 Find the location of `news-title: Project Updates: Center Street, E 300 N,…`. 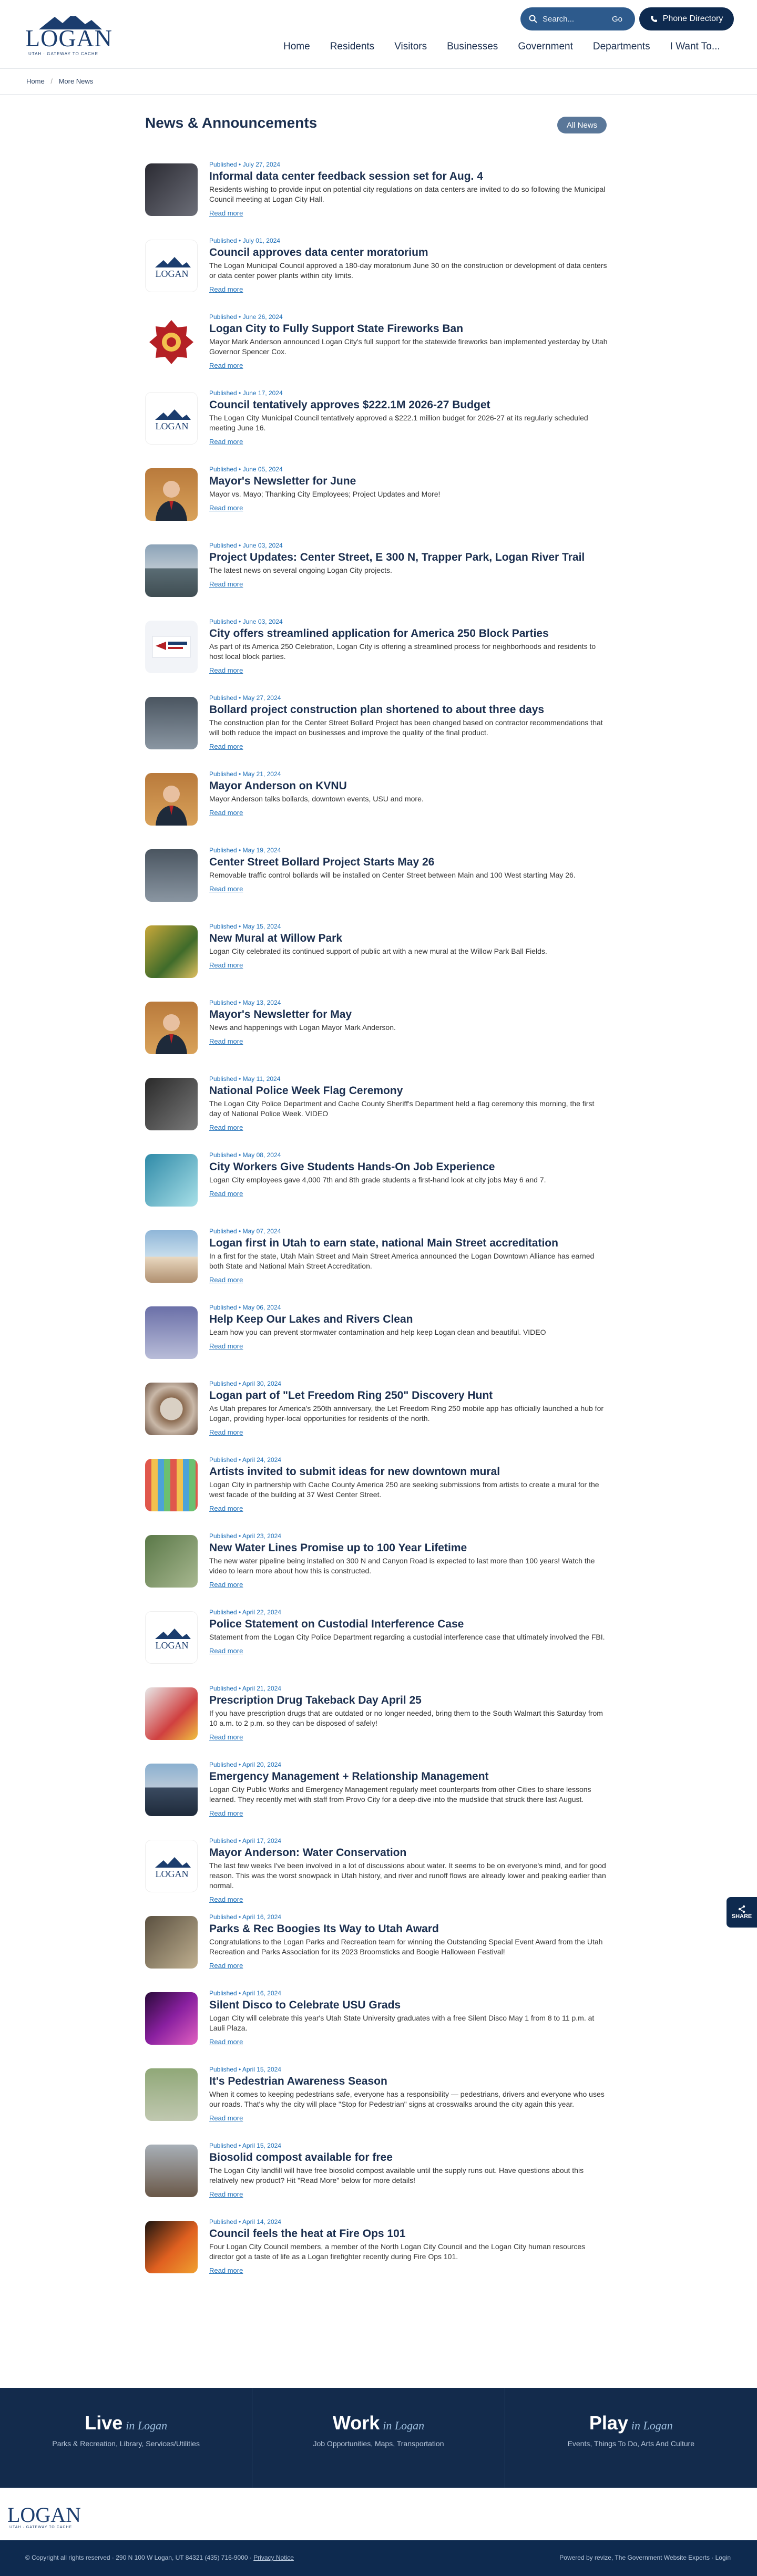

news-title: Project Updates: Center Street, E 300 N,… is located at coordinates (408, 557).